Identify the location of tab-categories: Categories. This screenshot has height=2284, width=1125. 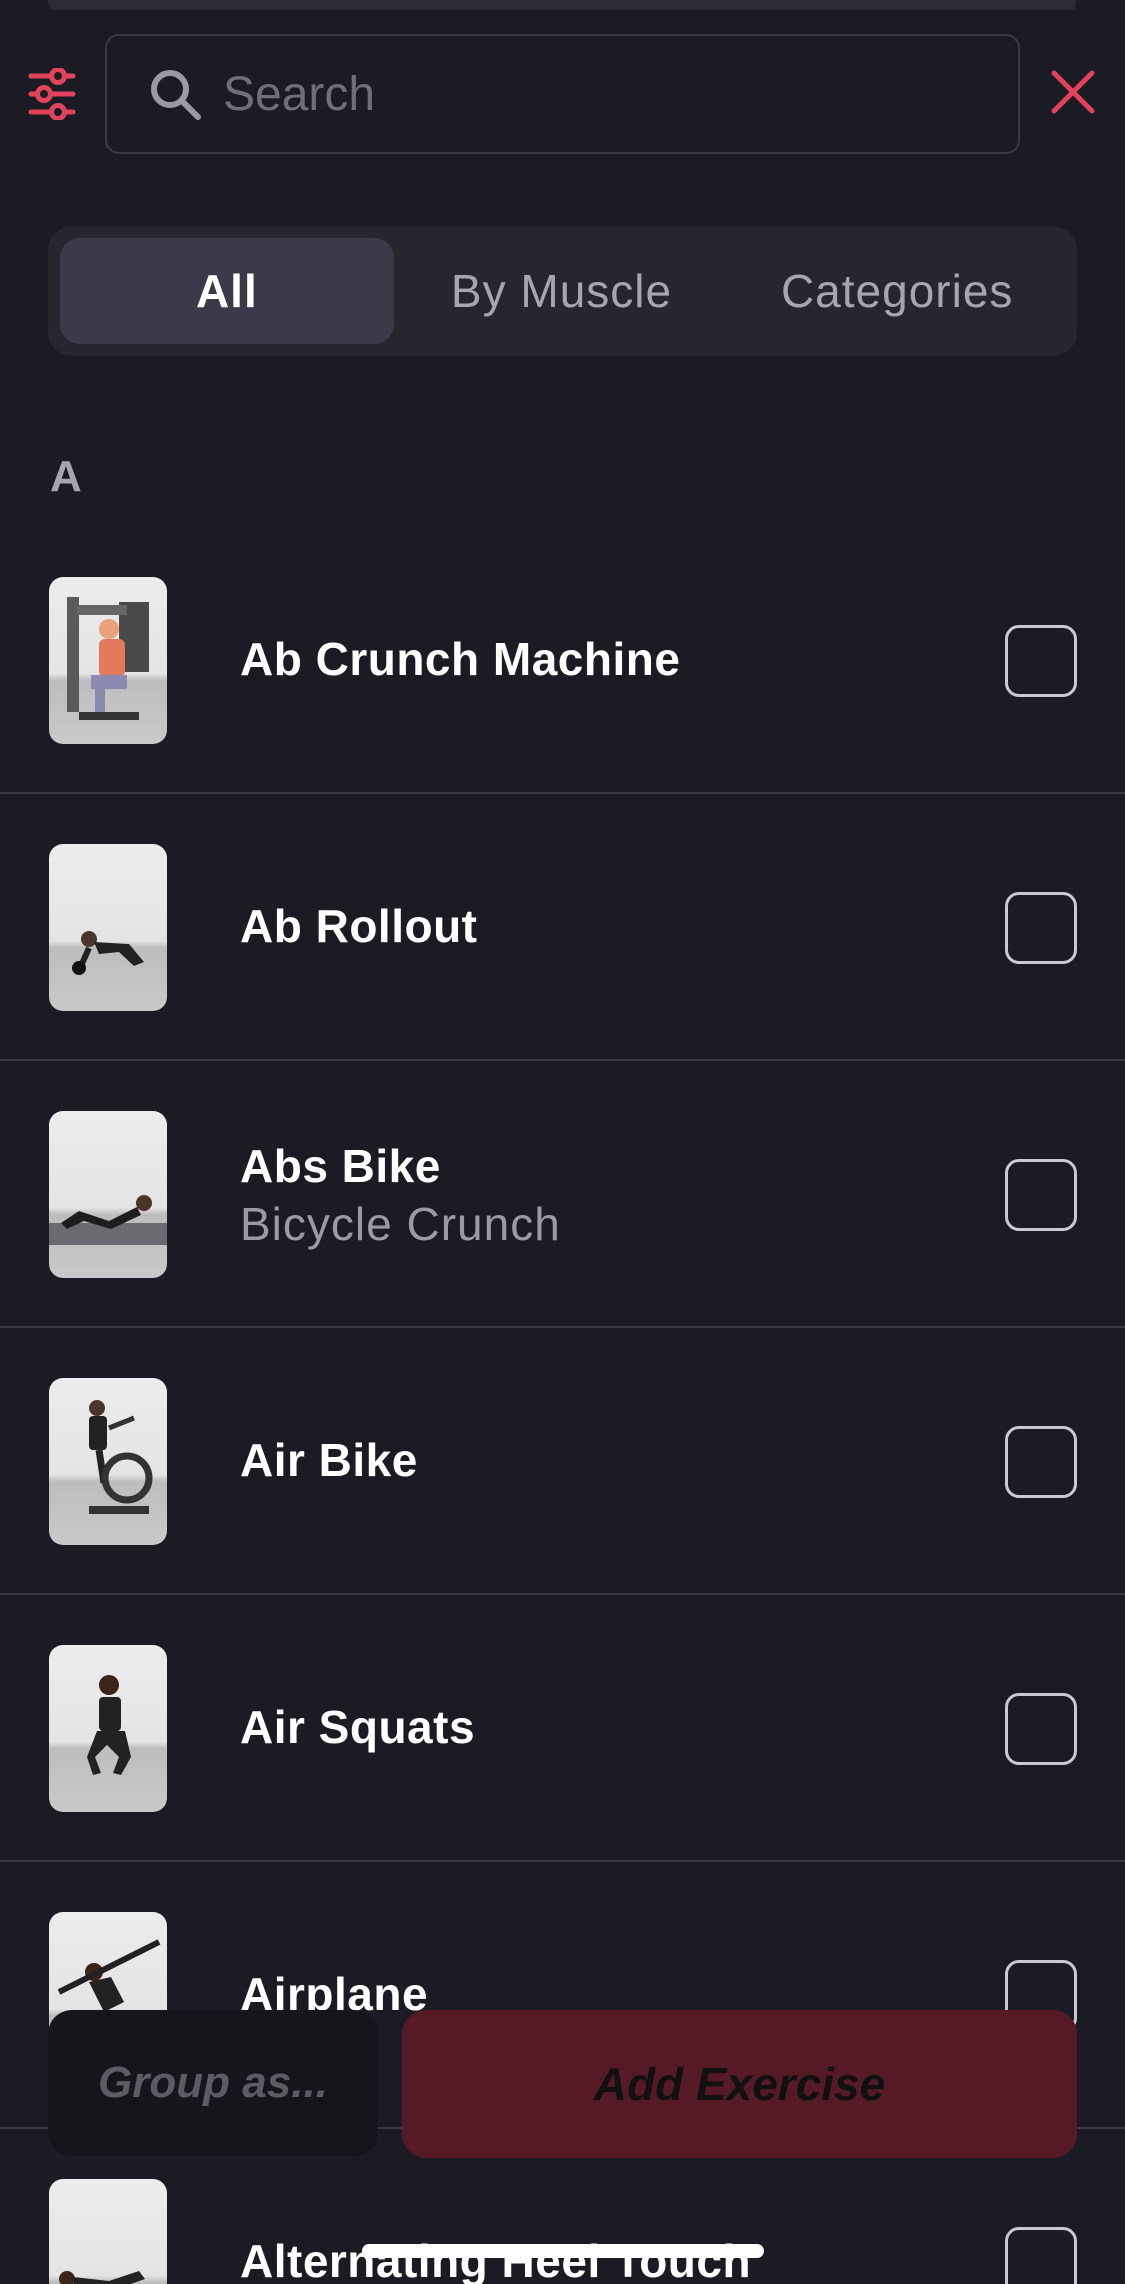
(897, 291).